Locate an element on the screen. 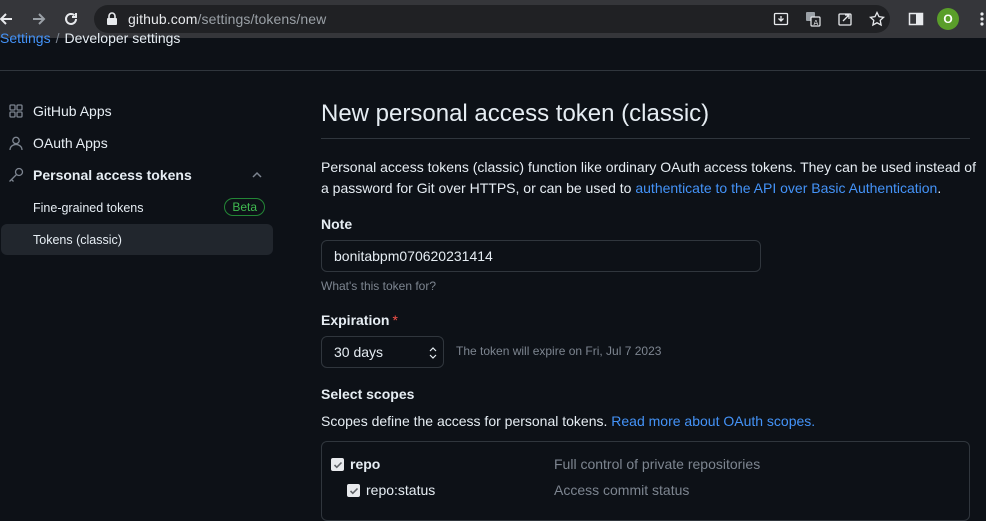 The height and width of the screenshot is (521, 986). chevron-up-icon is located at coordinates (257, 175).